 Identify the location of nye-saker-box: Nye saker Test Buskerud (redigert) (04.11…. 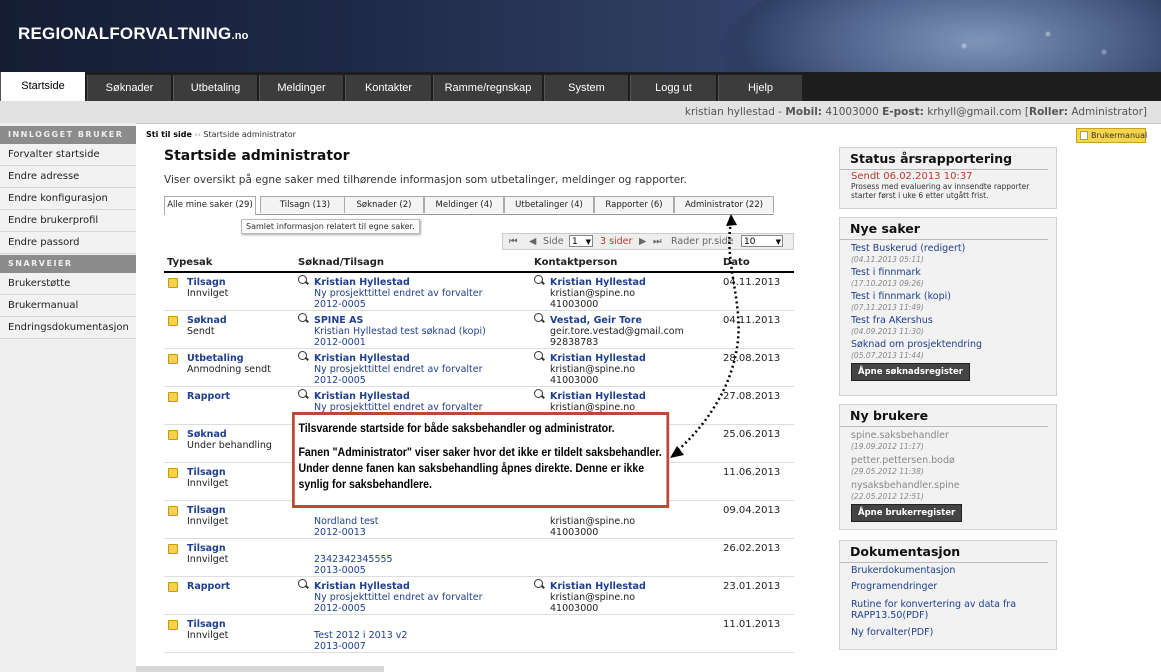
(948, 306).